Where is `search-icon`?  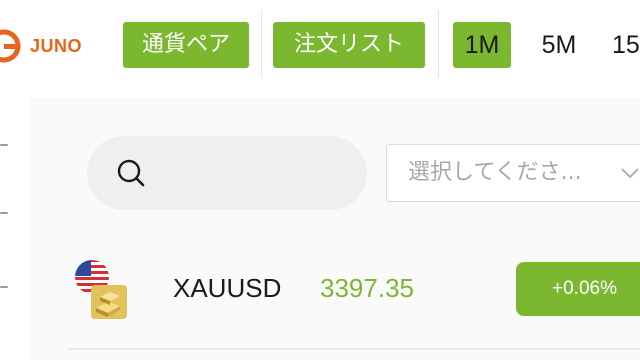
search-icon is located at coordinates (131, 173).